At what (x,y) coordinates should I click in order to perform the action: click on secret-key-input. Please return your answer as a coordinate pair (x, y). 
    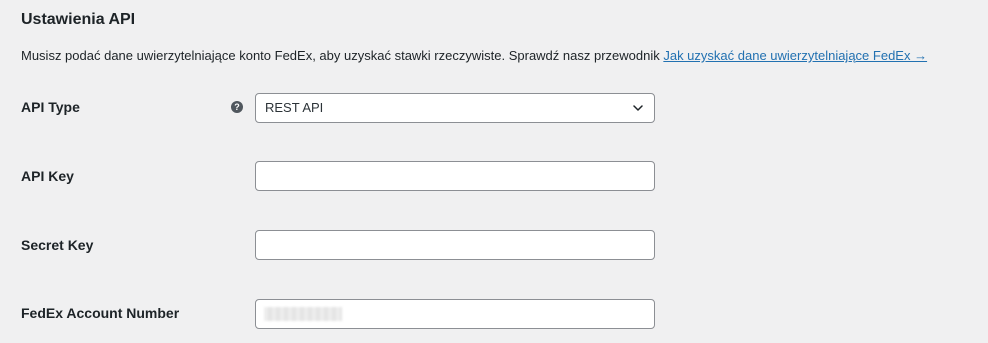
    Looking at the image, I should click on (455, 245).